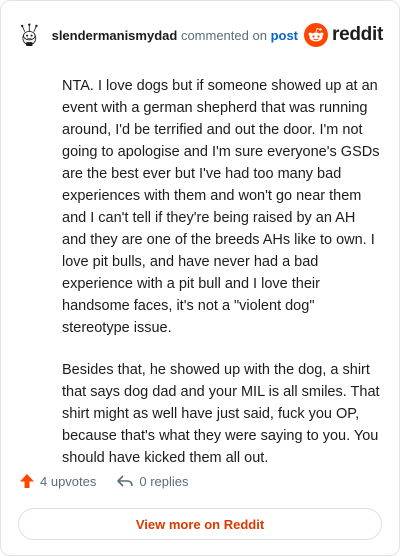 The width and height of the screenshot is (400, 556). I want to click on reddit-wordmark: reddit, so click(357, 34).